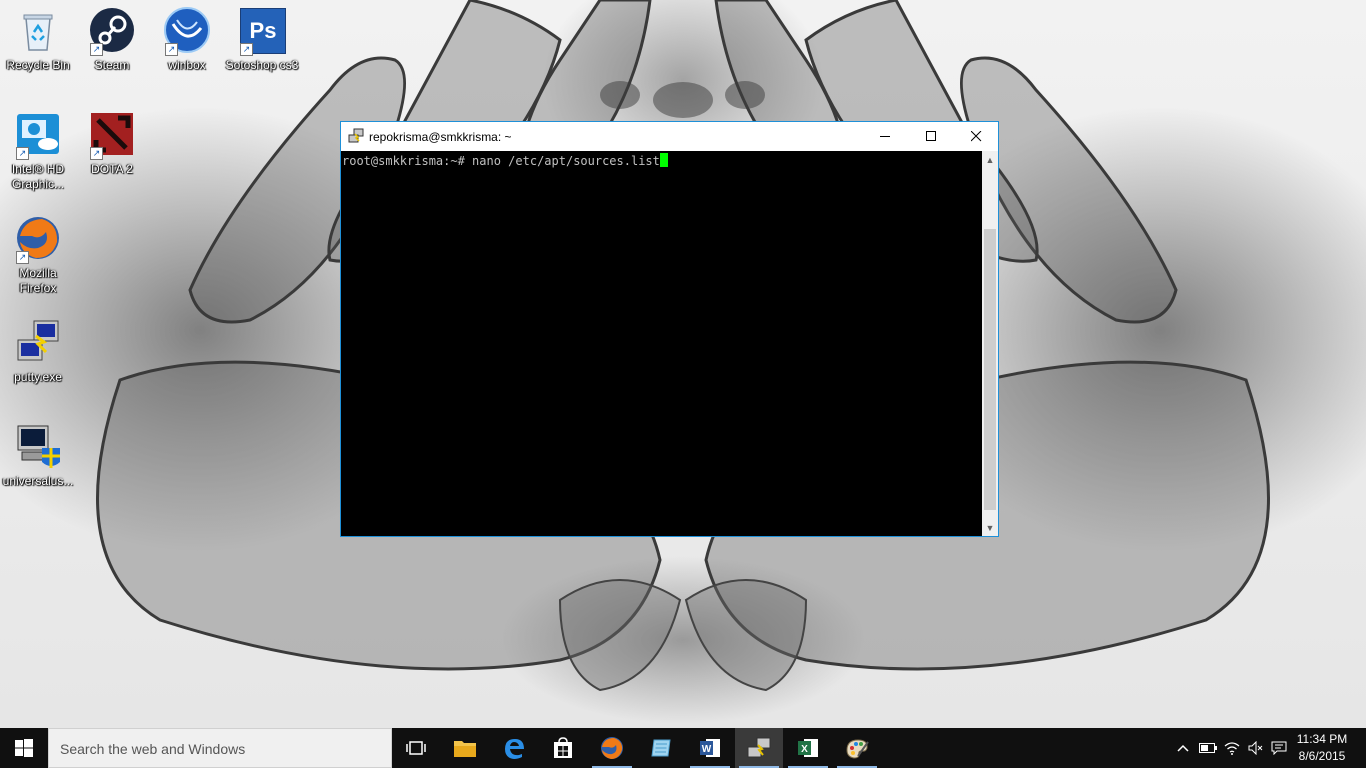  I want to click on sotoshop-shortcut: Ps ↗ Sotoshop cs3, so click(262, 39).